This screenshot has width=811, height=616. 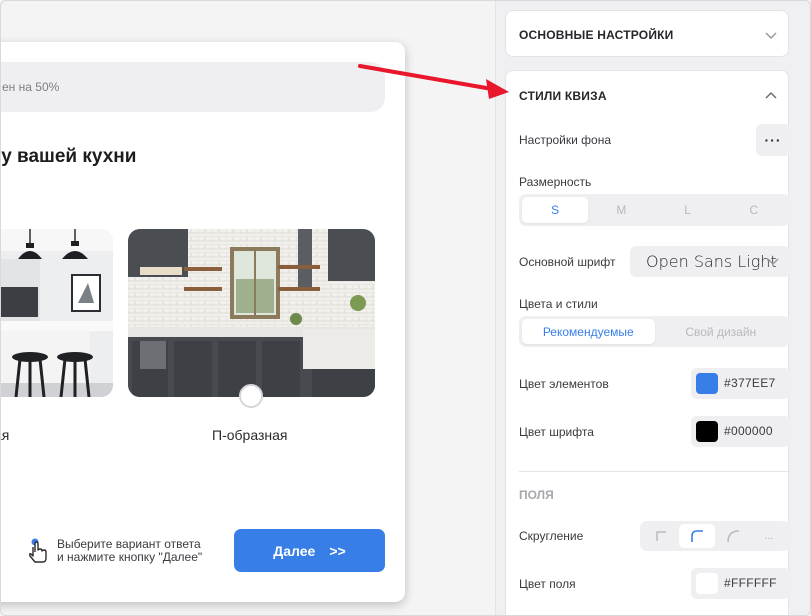 What do you see at coordinates (750, 583) in the screenshot?
I see `field-color-value: #FFFFFF` at bounding box center [750, 583].